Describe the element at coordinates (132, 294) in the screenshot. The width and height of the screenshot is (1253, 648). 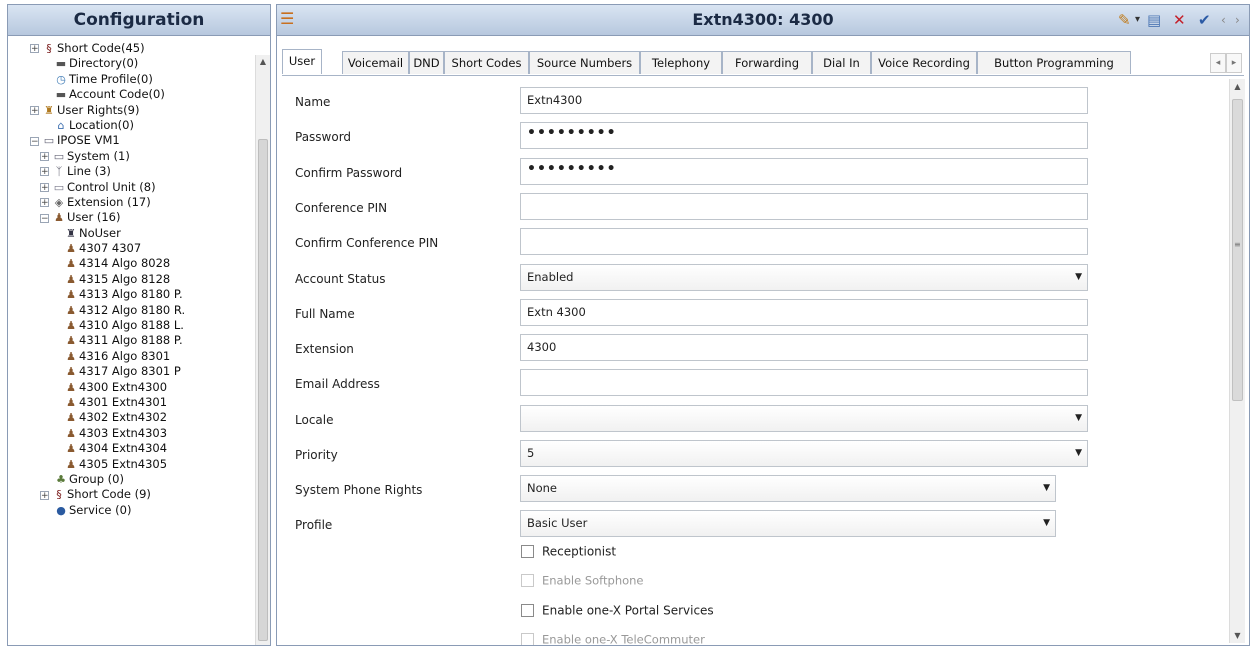
I see `tree-item: ♟ 4313 Algo 8180 P.` at that location.